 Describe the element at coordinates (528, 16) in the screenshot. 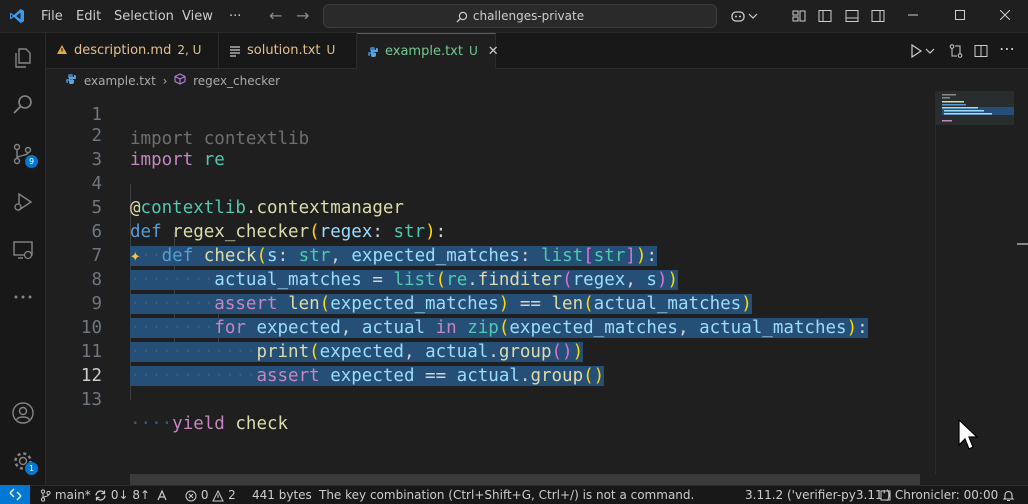

I see `search-text: challenges-private` at that location.